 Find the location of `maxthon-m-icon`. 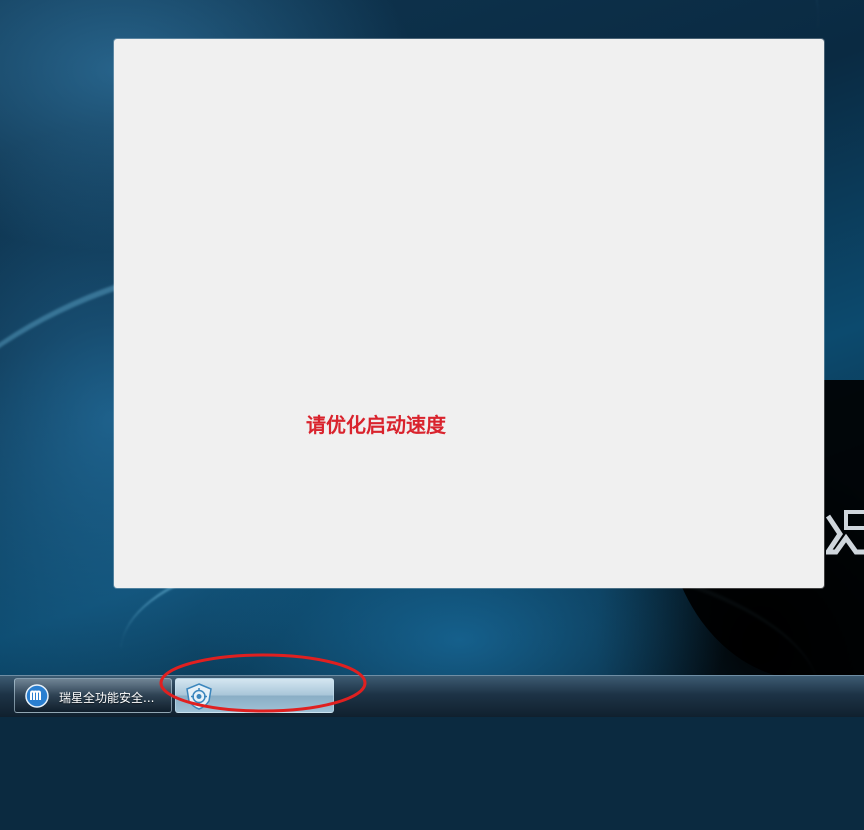

maxthon-m-icon is located at coordinates (37, 696).